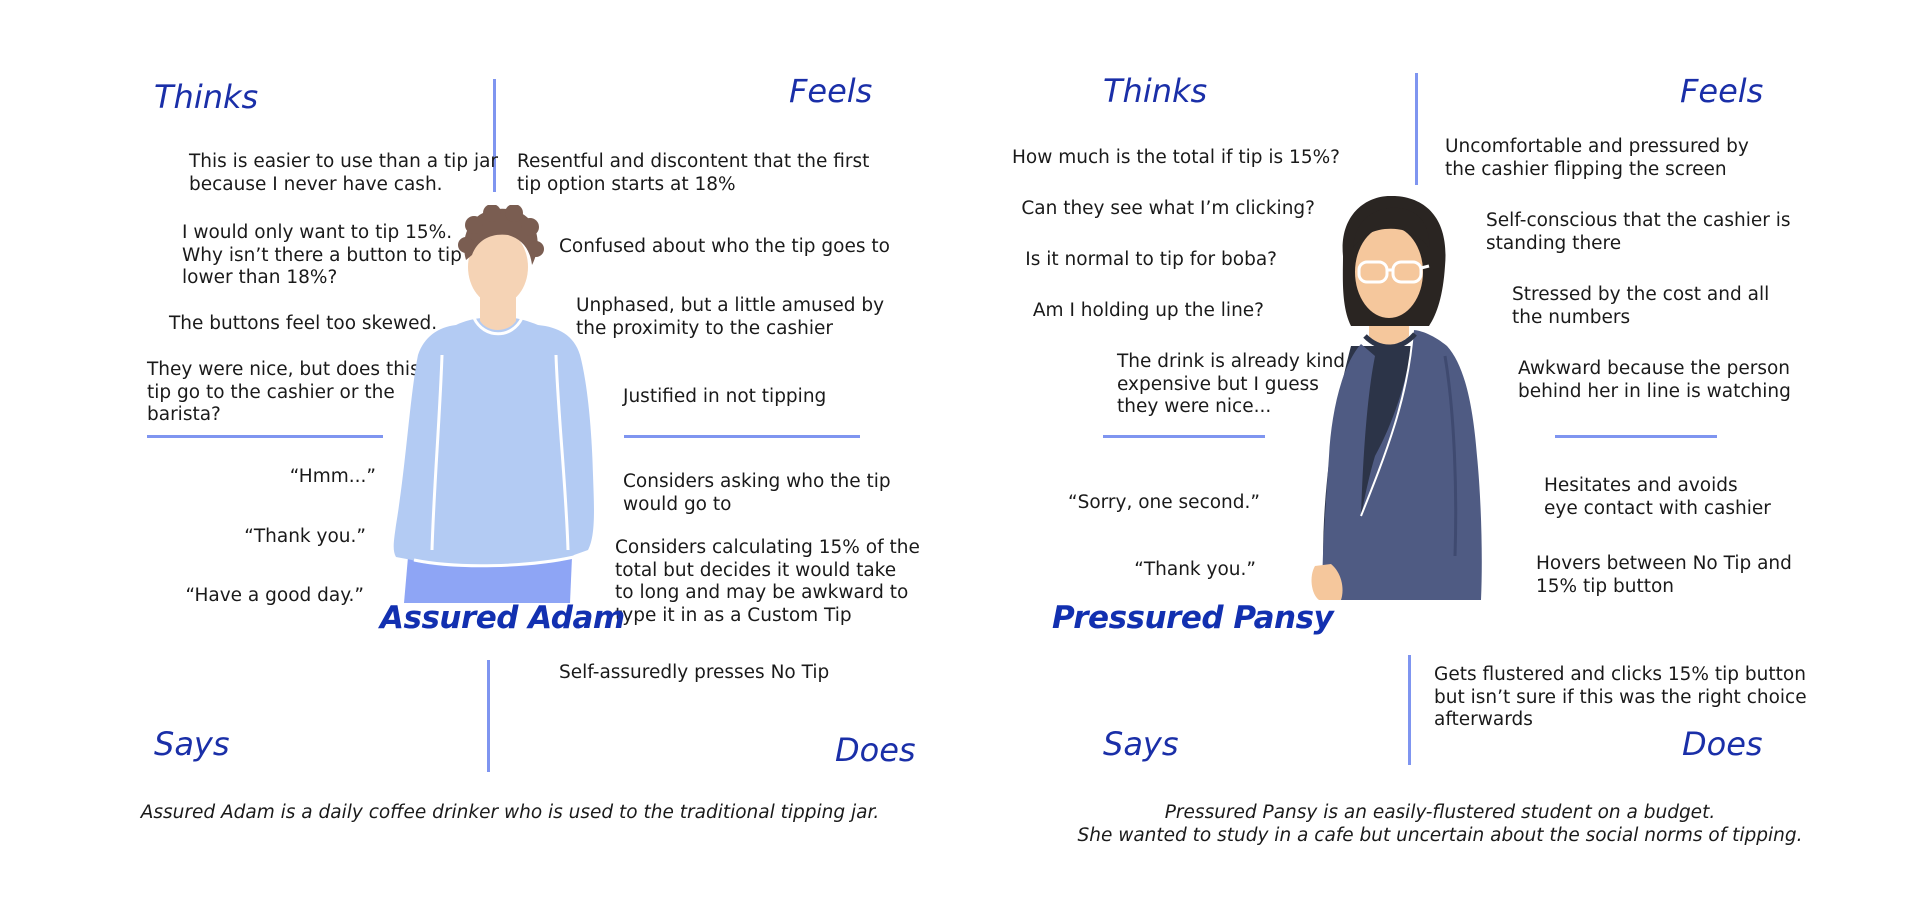 The height and width of the screenshot is (913, 1920). Describe the element at coordinates (1148, 310) in the screenshot. I see `thinks-item: Am I holding up the line?` at that location.